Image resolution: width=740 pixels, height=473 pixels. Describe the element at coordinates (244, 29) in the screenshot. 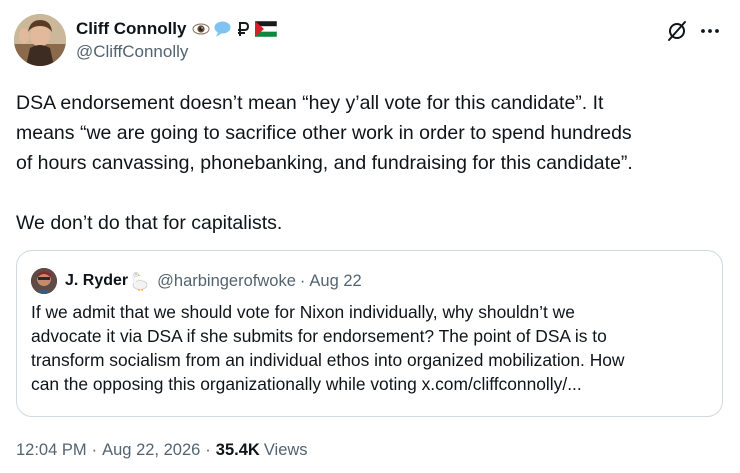

I see `ruble-sign-emoji-icon` at that location.